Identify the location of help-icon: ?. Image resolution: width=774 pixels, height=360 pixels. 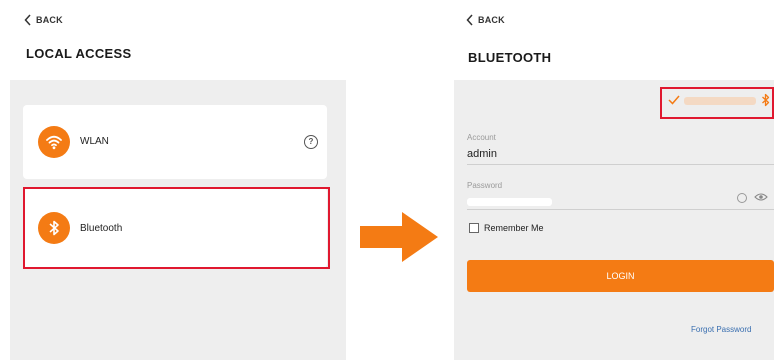
(311, 142).